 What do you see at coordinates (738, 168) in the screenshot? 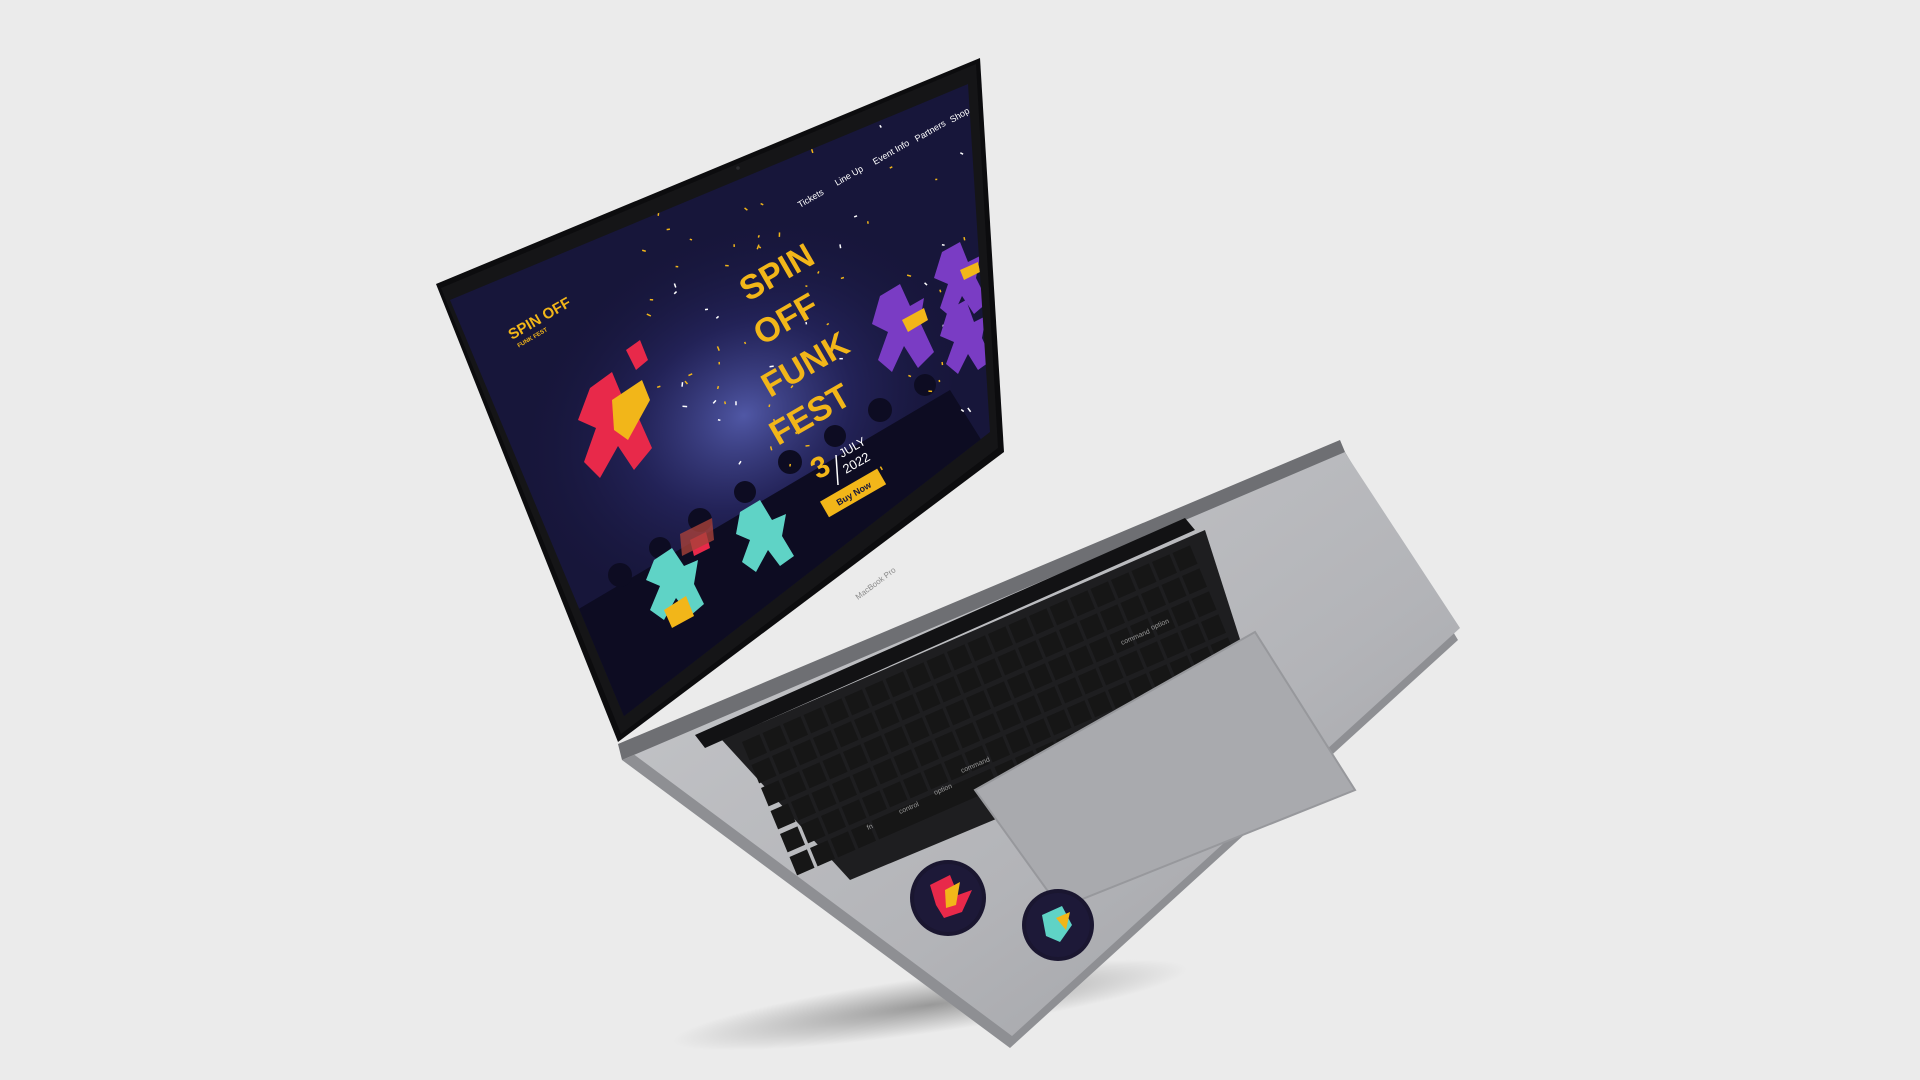
I see `webcam` at bounding box center [738, 168].